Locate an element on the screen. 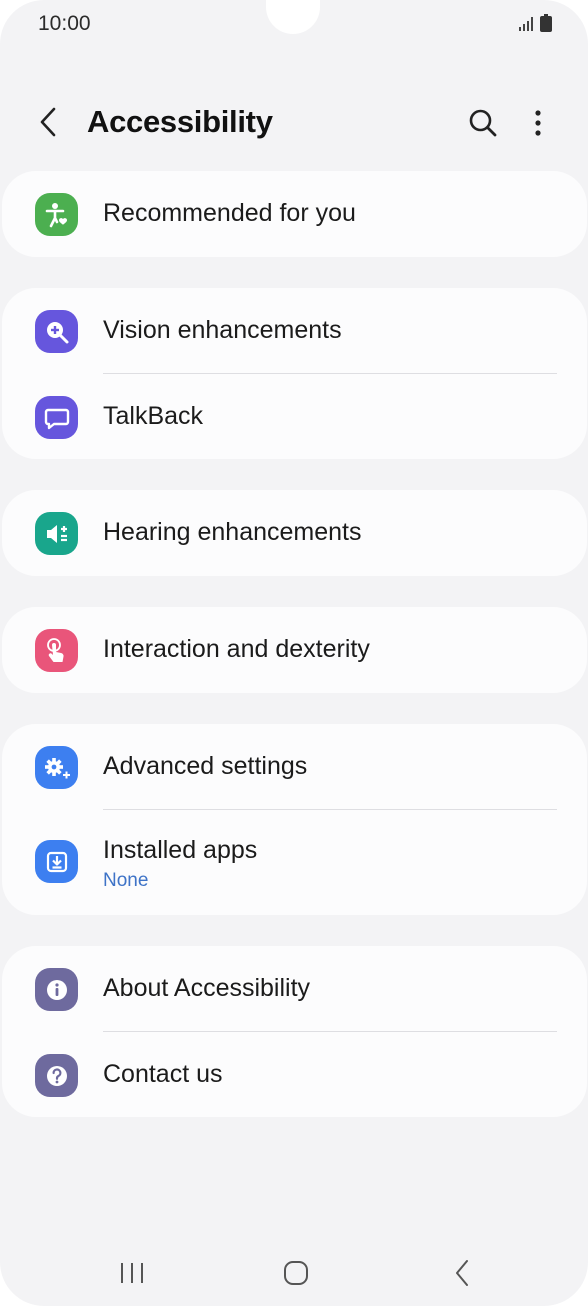 This screenshot has width=588, height=1306. touch-hand-icon is located at coordinates (56, 650).